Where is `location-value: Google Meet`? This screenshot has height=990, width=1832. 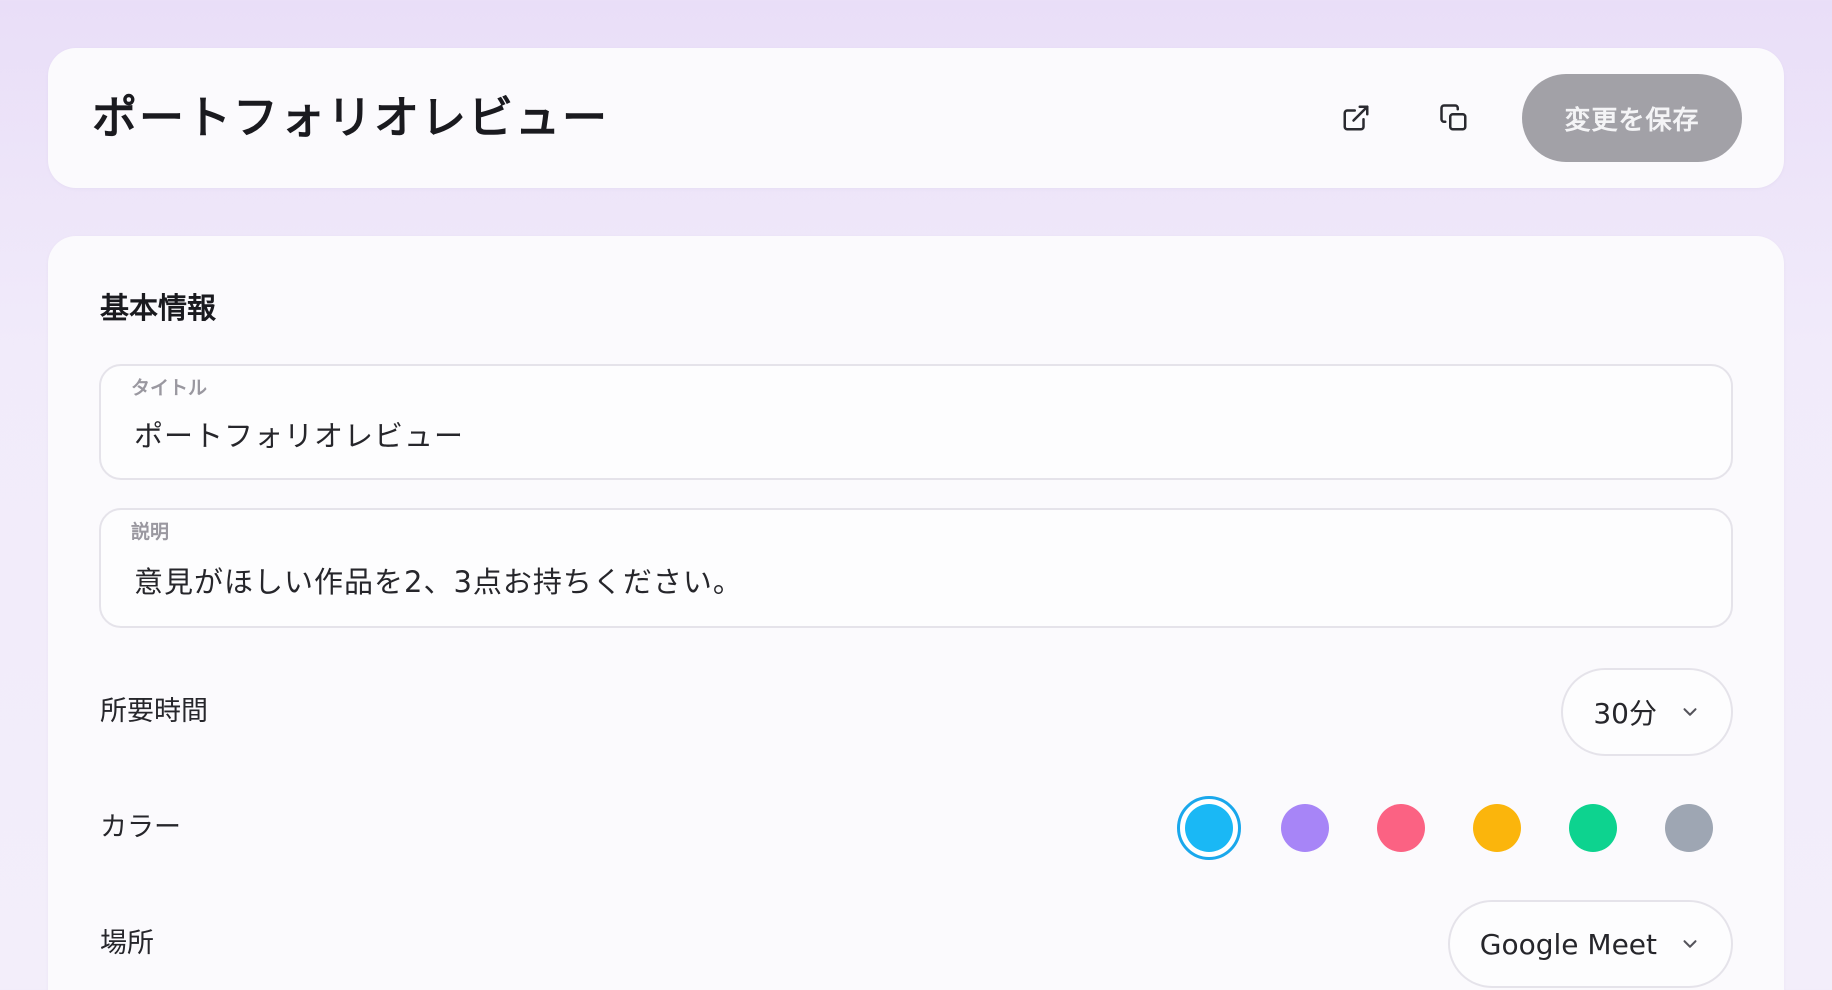 location-value: Google Meet is located at coordinates (1568, 944).